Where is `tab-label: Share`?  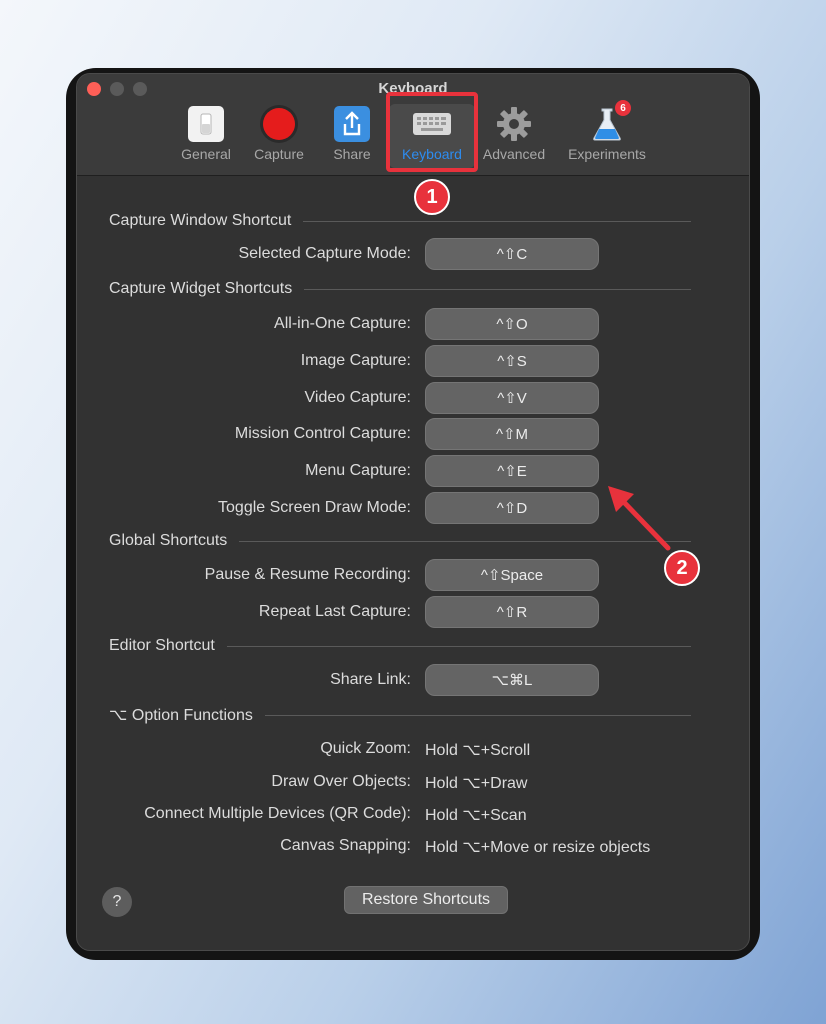 tab-label: Share is located at coordinates (352, 154).